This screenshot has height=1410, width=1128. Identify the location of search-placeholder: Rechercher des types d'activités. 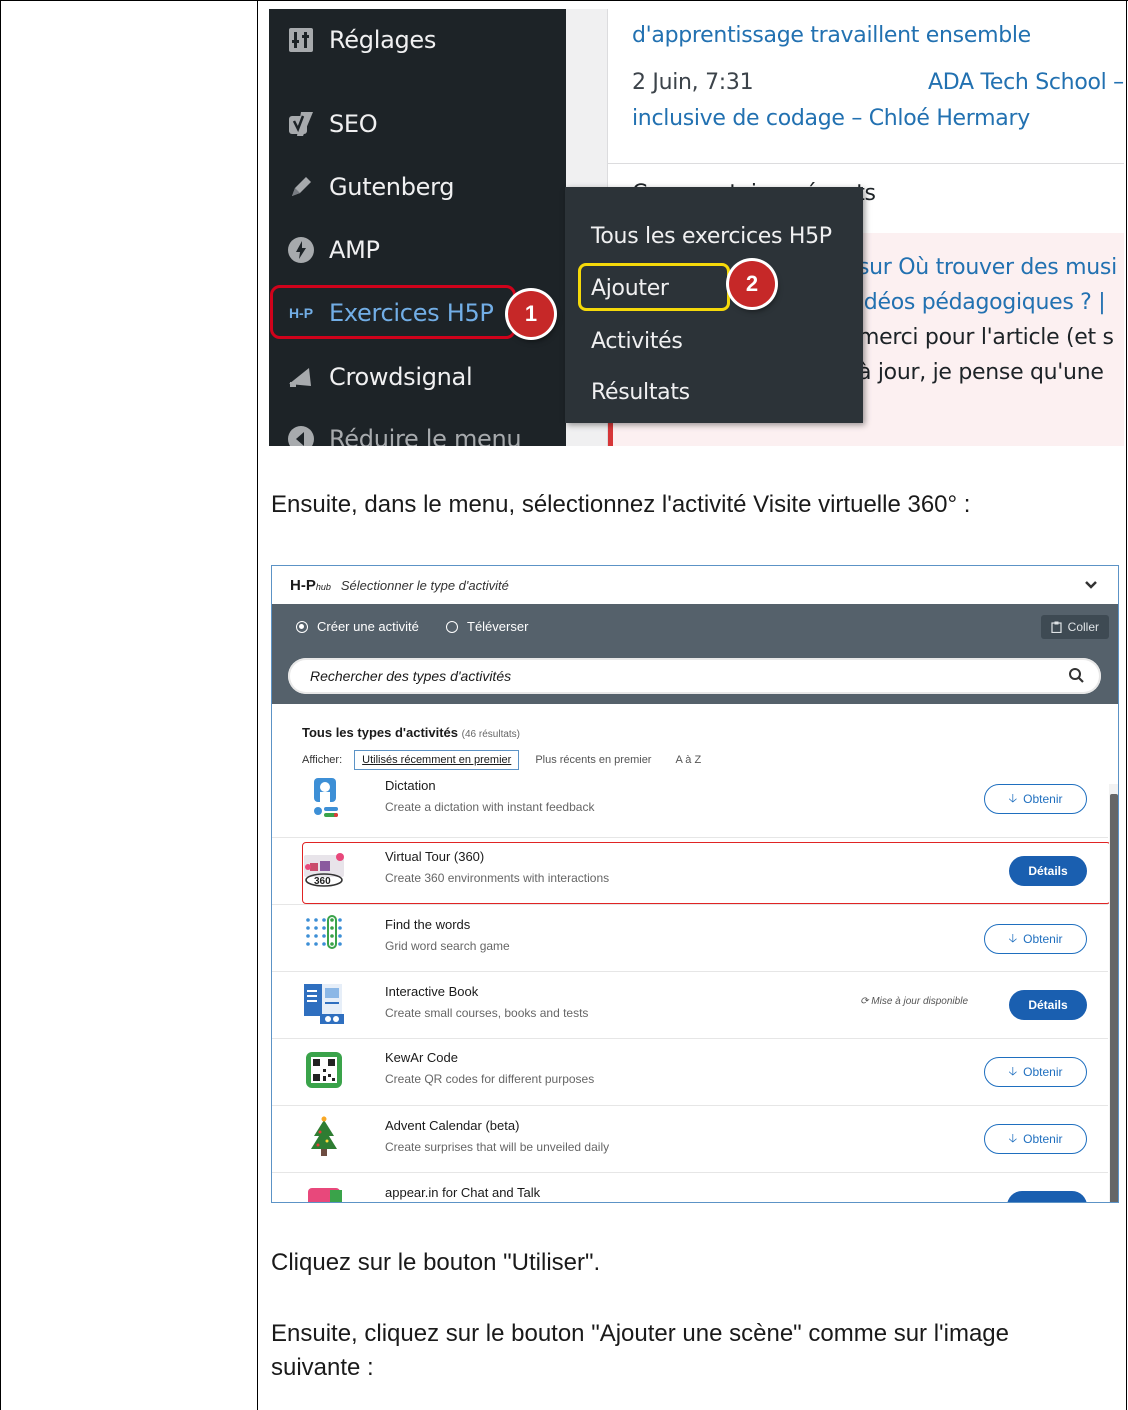
(411, 676).